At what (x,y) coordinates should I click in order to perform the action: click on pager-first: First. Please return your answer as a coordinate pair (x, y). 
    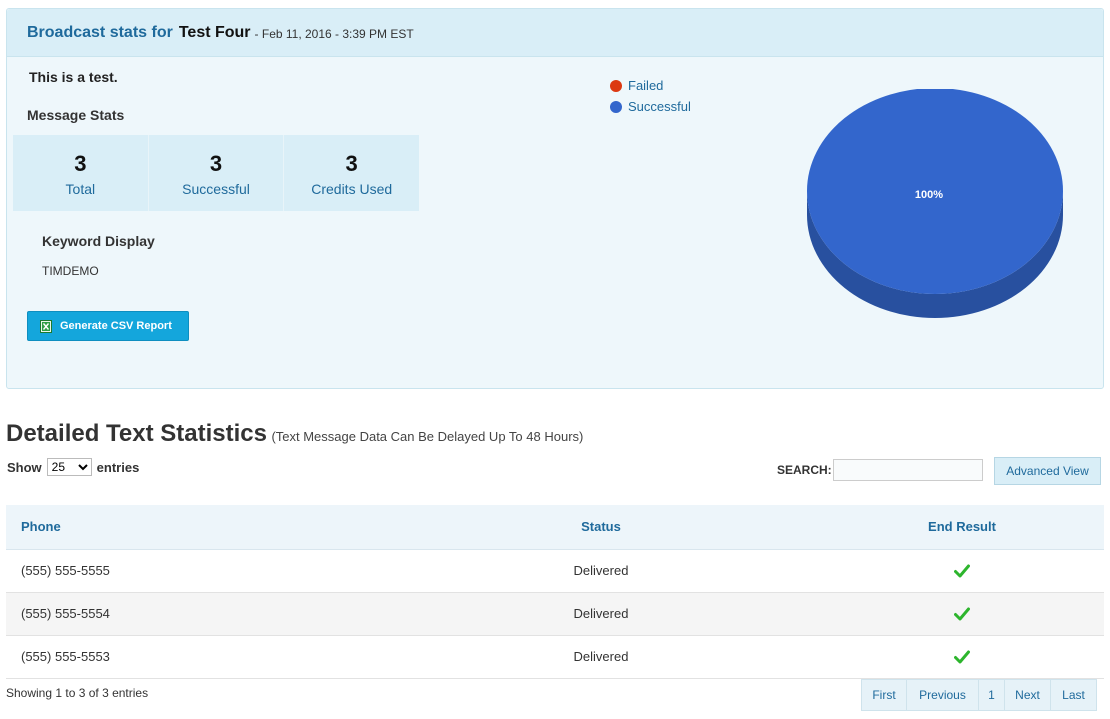
    Looking at the image, I should click on (884, 695).